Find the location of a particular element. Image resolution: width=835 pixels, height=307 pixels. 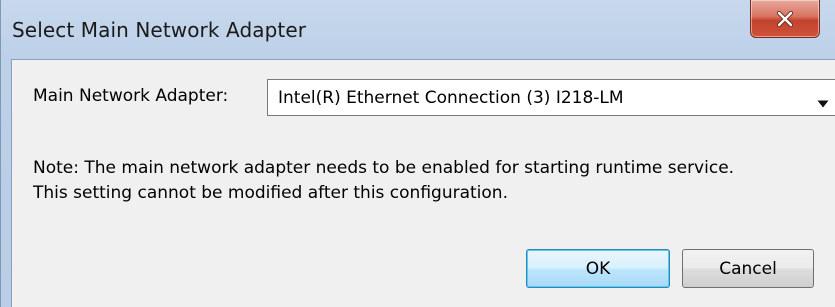

adapter-dropdown: Intel(R) Ethernet Connection (3) I218-LM is located at coordinates (551, 97).